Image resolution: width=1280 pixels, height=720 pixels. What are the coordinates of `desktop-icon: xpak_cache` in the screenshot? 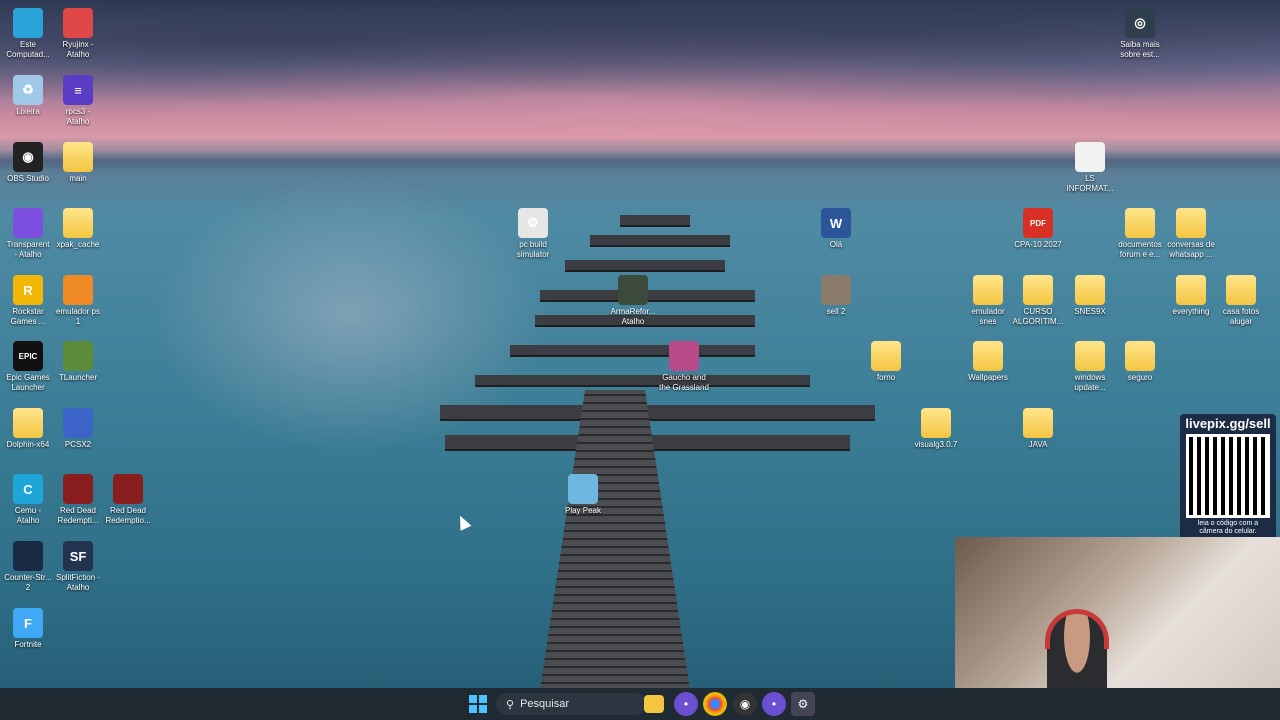 It's located at (78, 229).